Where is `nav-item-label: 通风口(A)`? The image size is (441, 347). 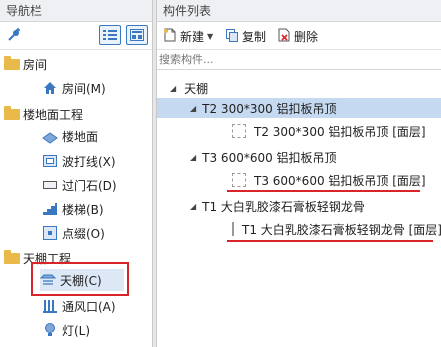 nav-item-label: 通风口(A) is located at coordinates (89, 306).